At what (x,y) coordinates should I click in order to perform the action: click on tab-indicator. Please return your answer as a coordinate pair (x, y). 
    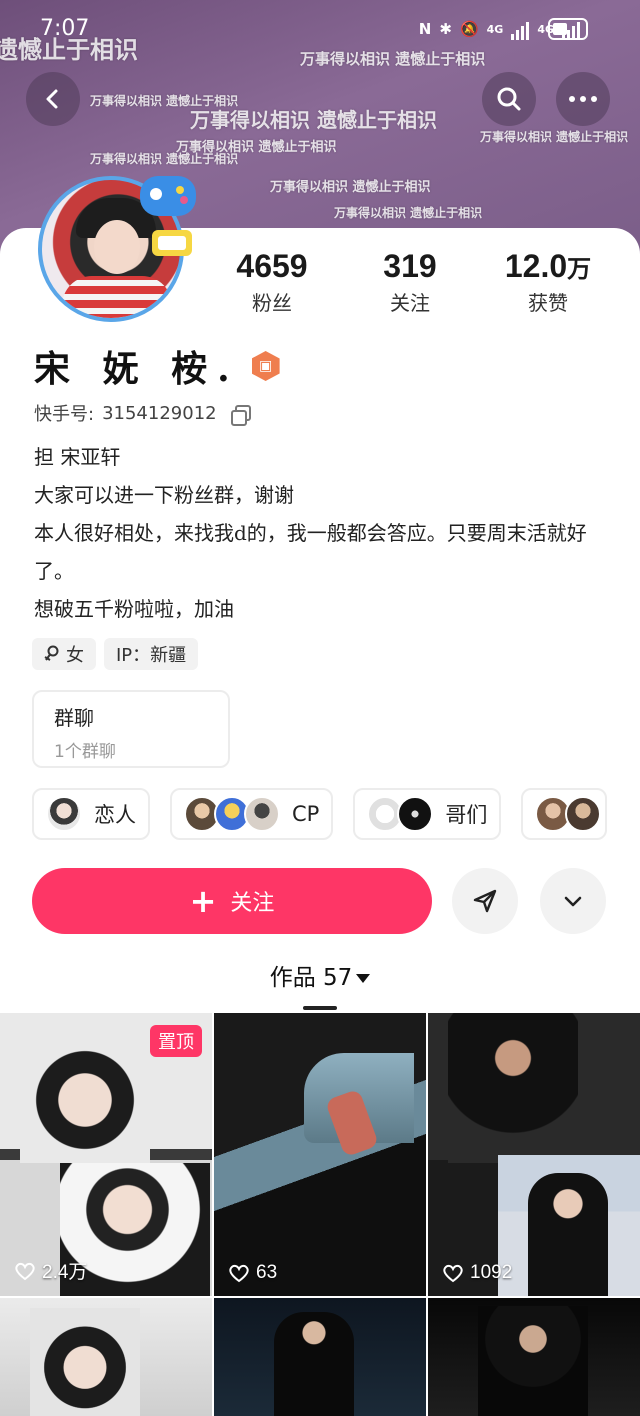
    Looking at the image, I should click on (320, 1008).